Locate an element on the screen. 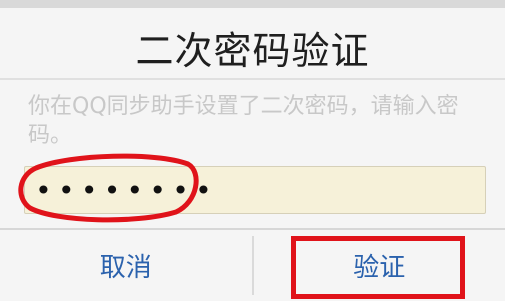 The width and height of the screenshot is (505, 301). dialog-title: 二次密码验证 is located at coordinates (252, 51).